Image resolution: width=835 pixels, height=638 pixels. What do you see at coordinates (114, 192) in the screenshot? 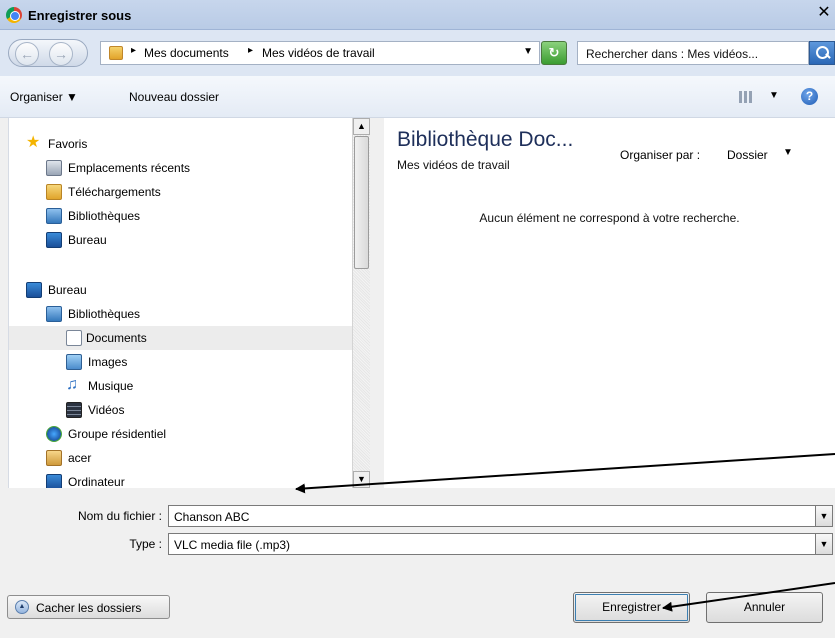
I see `sidebar-item-label: Téléchargements` at bounding box center [114, 192].